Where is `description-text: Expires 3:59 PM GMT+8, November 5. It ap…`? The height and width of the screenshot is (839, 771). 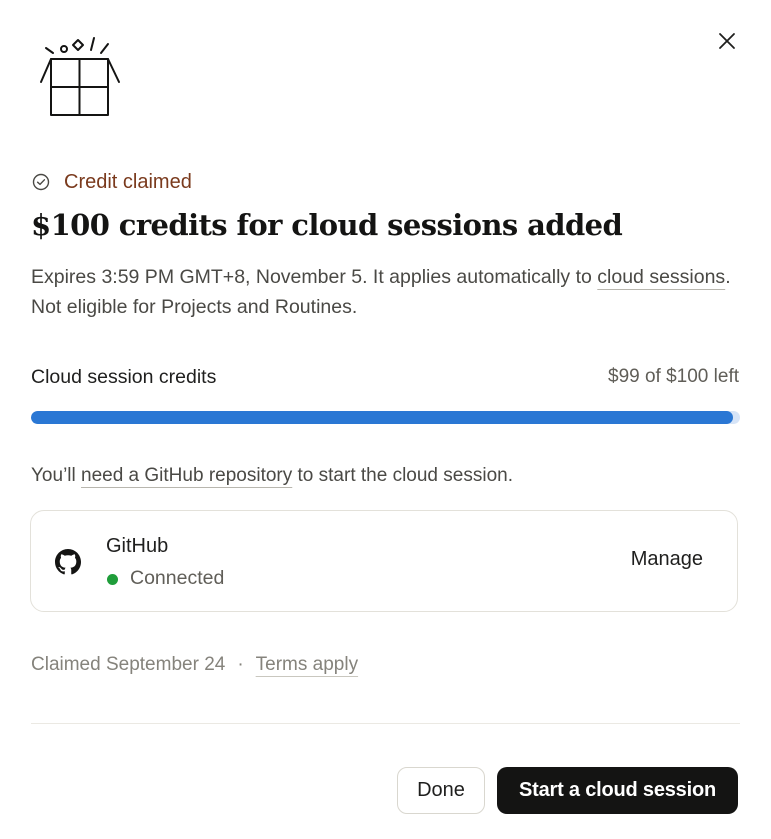 description-text: Expires 3:59 PM GMT+8, November 5. It ap… is located at coordinates (314, 277).